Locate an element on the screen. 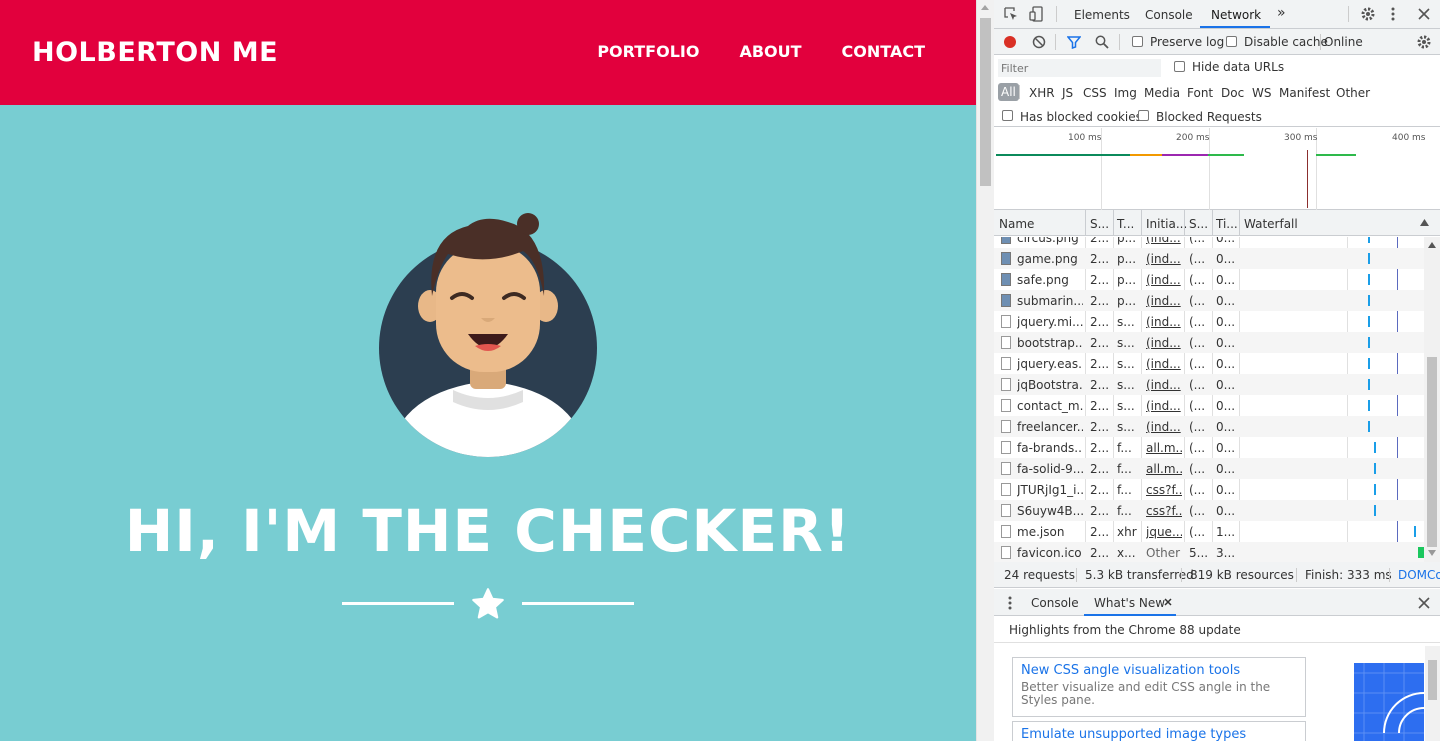 This screenshot has width=1440, height=741. type-filter-css: CSS is located at coordinates (1095, 93).